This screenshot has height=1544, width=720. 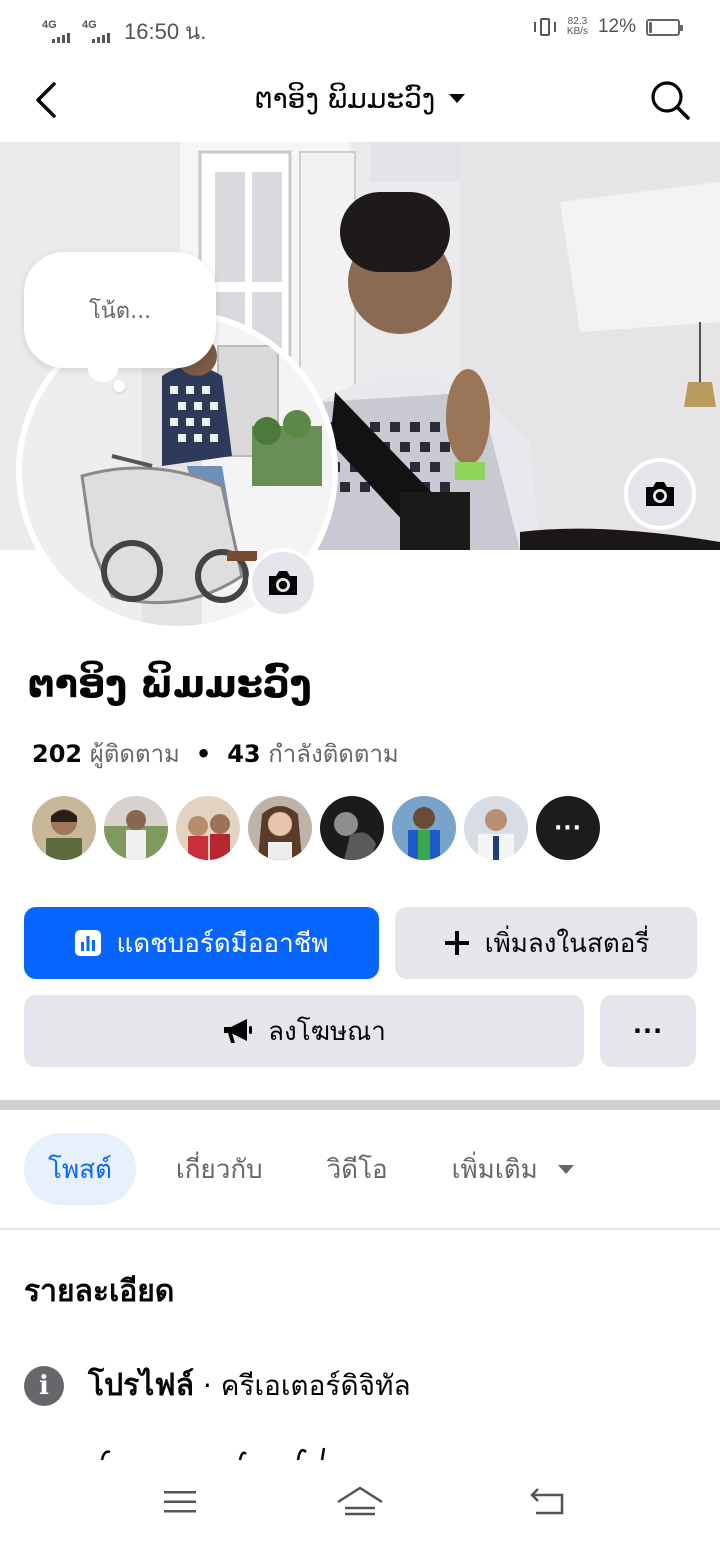 What do you see at coordinates (360, 1229) in the screenshot?
I see `tabs-divider` at bounding box center [360, 1229].